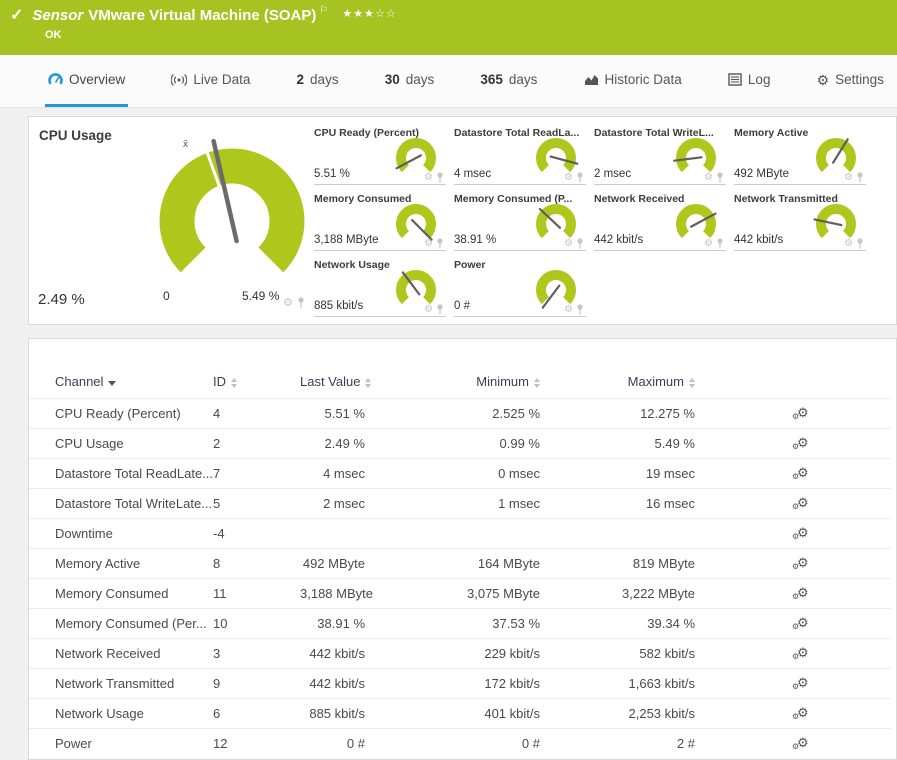 The image size is (897, 760). What do you see at coordinates (627, 623) in the screenshot?
I see `channel-maximum: 39.34 %` at bounding box center [627, 623].